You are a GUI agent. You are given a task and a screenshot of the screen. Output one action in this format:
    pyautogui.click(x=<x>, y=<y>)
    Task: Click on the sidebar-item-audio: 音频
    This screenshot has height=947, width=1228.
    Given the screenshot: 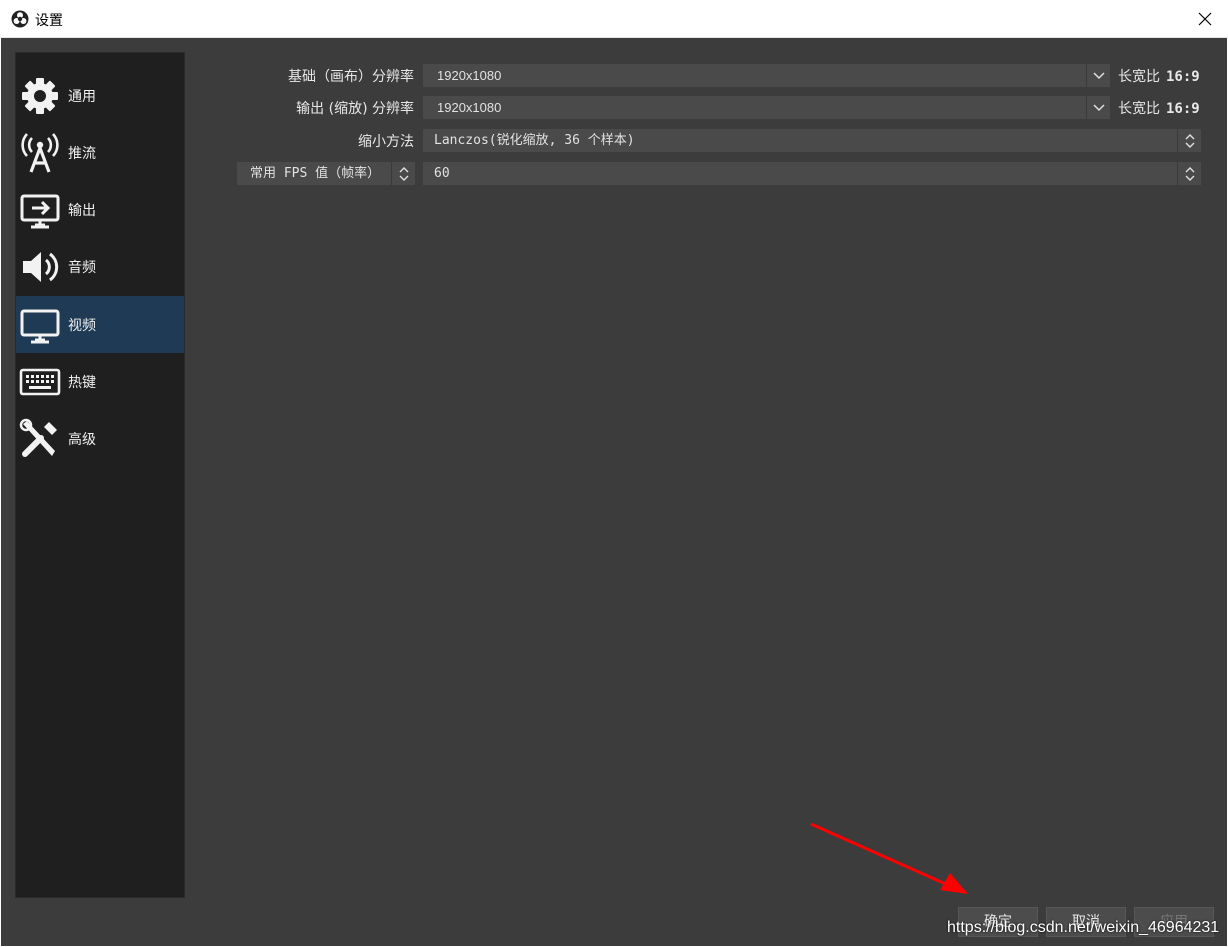 What is the action you would take?
    pyautogui.click(x=100, y=266)
    